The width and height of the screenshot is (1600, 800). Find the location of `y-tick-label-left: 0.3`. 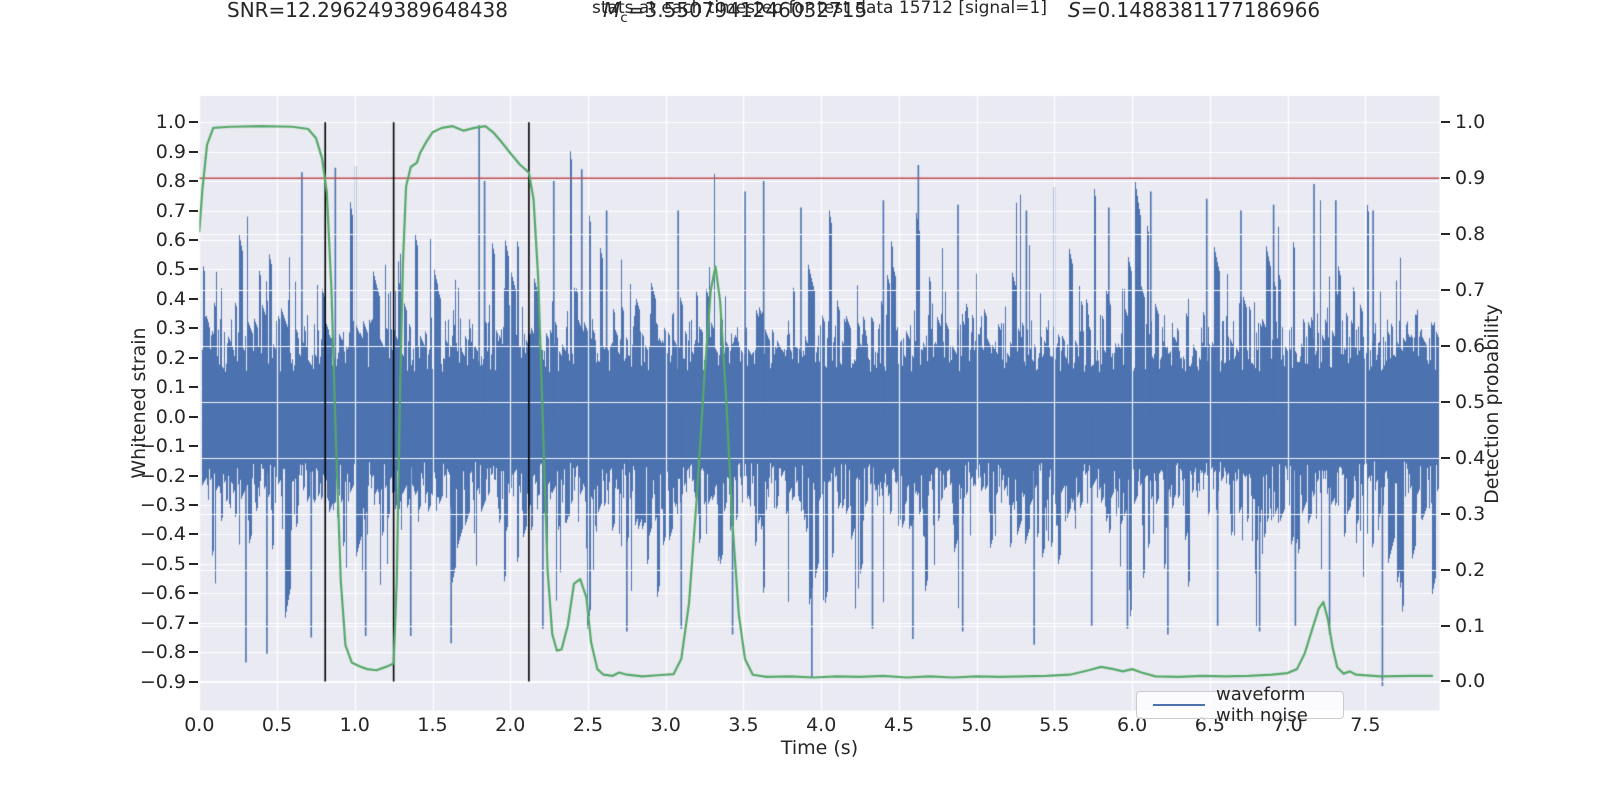

y-tick-label-left: 0.3 is located at coordinates (170, 328).